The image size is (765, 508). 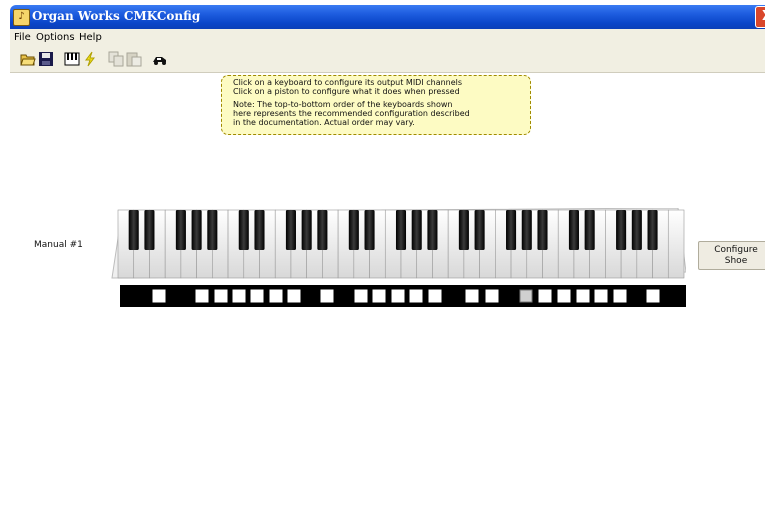 I want to click on copy-icon, so click(x=116, y=59).